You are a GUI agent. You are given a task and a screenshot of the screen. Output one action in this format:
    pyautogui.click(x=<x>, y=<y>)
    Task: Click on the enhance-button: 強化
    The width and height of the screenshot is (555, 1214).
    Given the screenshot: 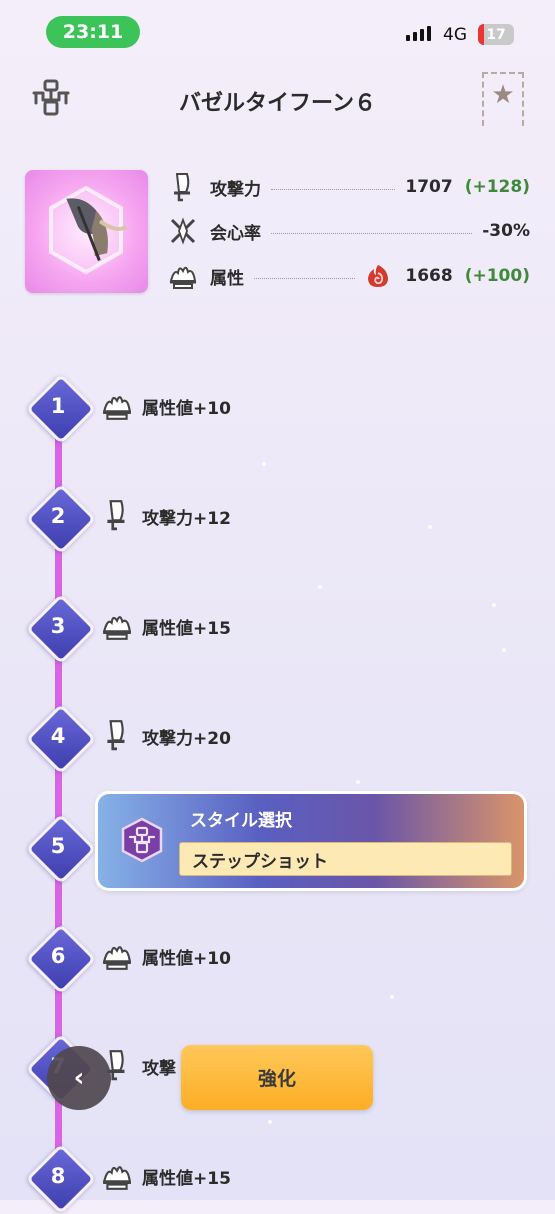 What is the action you would take?
    pyautogui.click(x=277, y=1077)
    